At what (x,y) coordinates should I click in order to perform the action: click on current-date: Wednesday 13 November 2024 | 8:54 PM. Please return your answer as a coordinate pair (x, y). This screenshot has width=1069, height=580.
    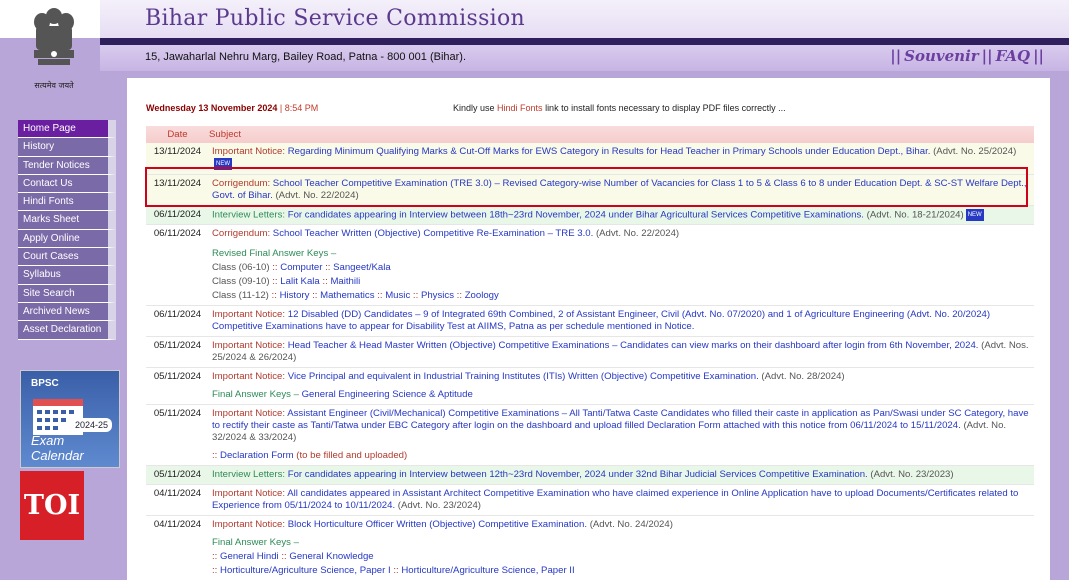
    Looking at the image, I should click on (232, 108).